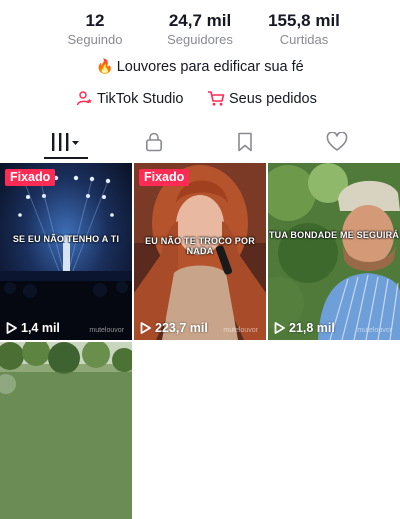  Describe the element at coordinates (66, 239) in the screenshot. I see `video-1-caption: SE EU NÃO TENHO A TI` at that location.